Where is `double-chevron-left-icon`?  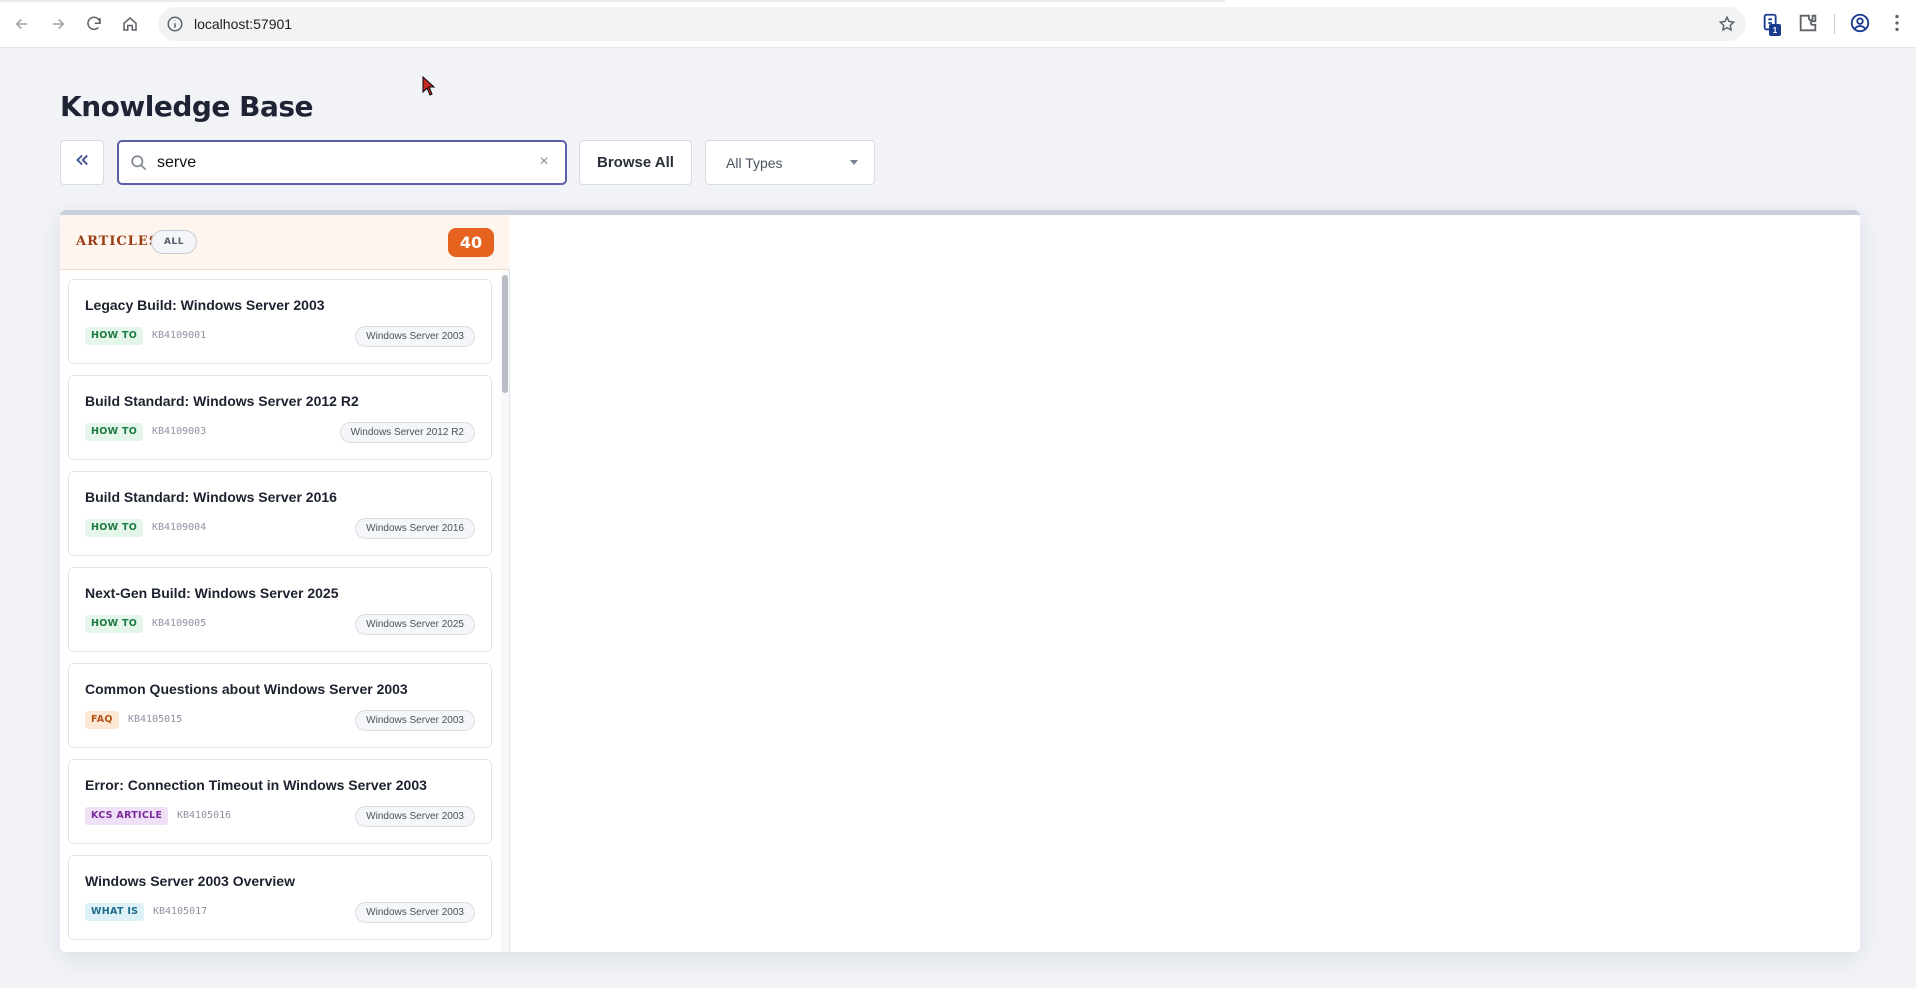
double-chevron-left-icon is located at coordinates (82, 162).